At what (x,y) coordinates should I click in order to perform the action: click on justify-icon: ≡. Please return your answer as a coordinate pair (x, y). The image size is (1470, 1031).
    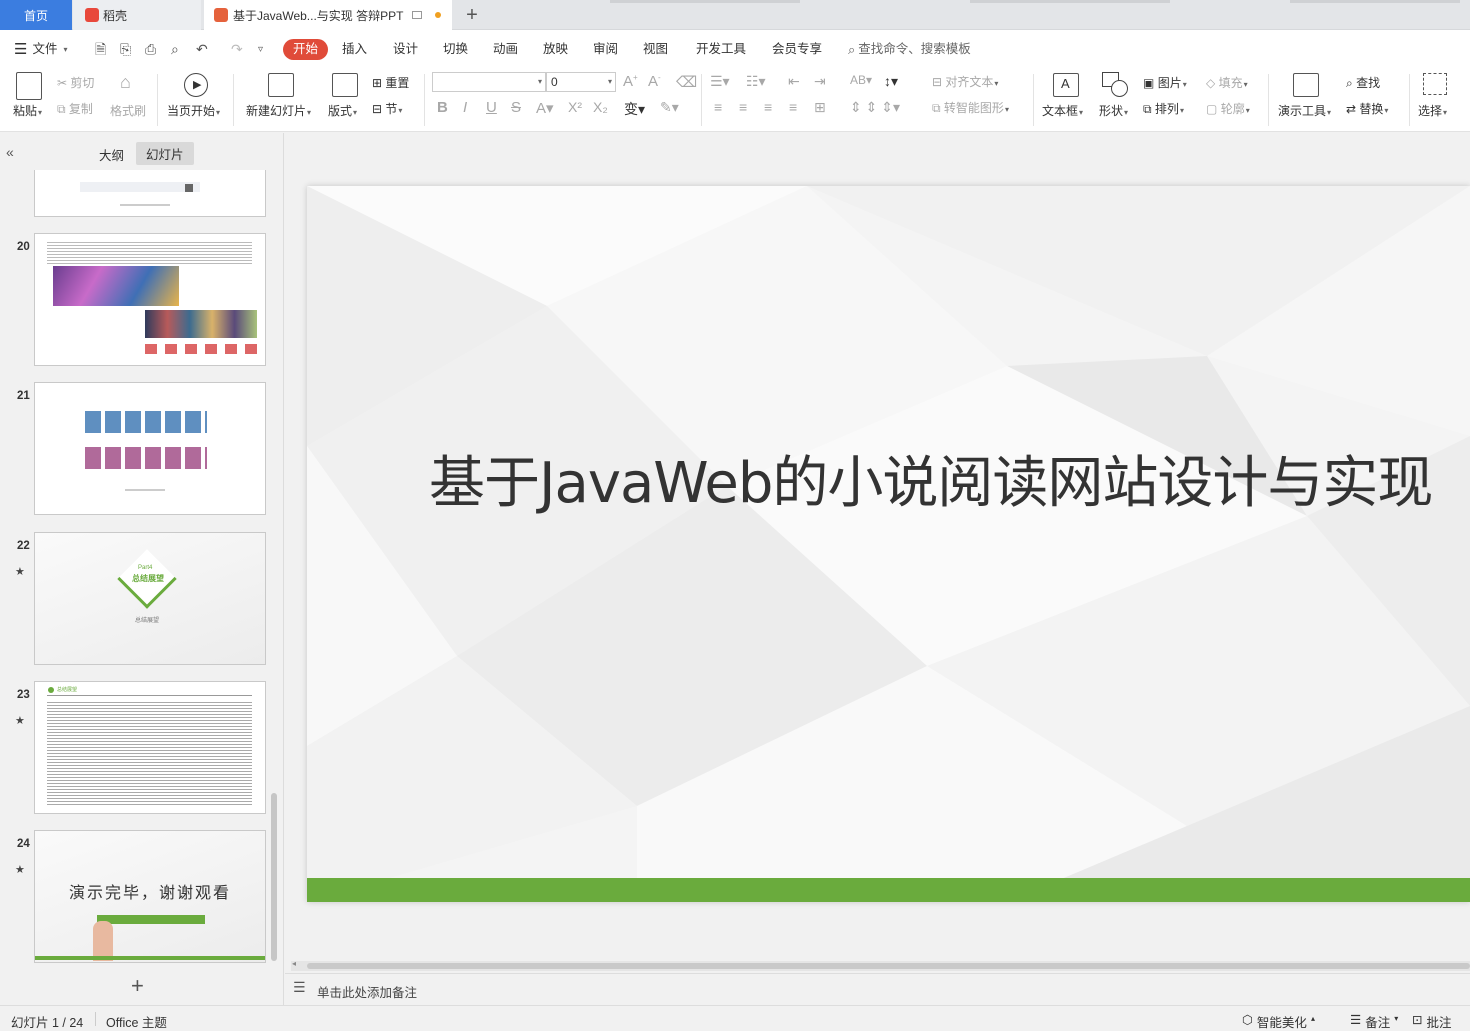
    Looking at the image, I should click on (793, 107).